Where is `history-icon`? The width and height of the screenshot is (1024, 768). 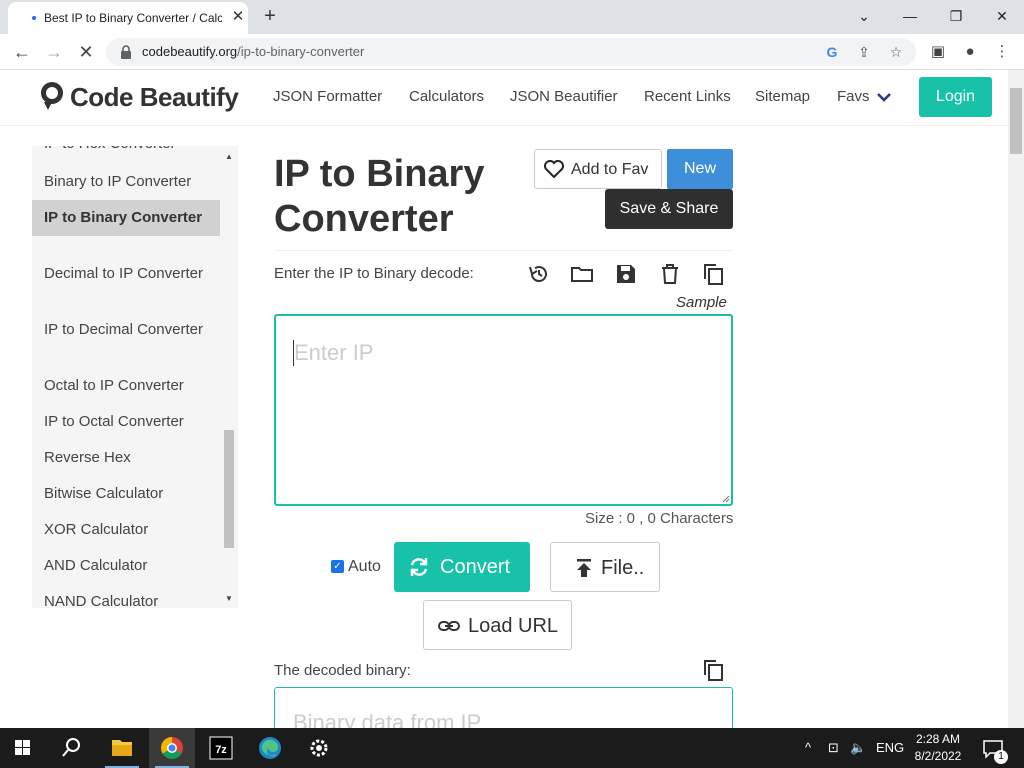
history-icon is located at coordinates (539, 274).